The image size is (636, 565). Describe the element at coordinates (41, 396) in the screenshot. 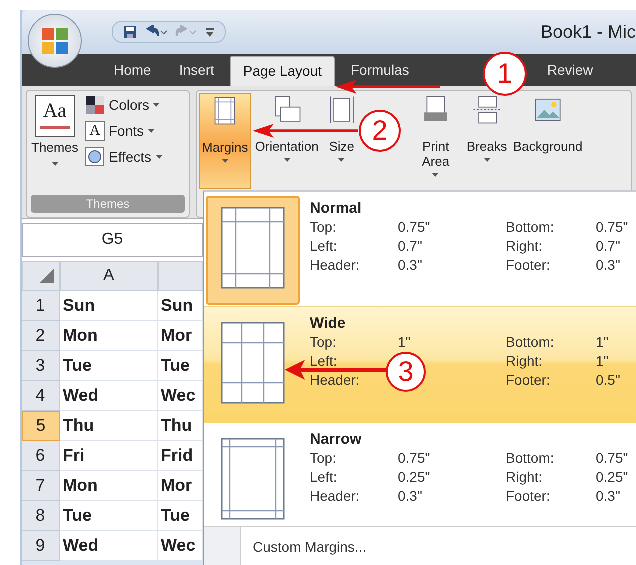

I see `row-header: 4` at that location.